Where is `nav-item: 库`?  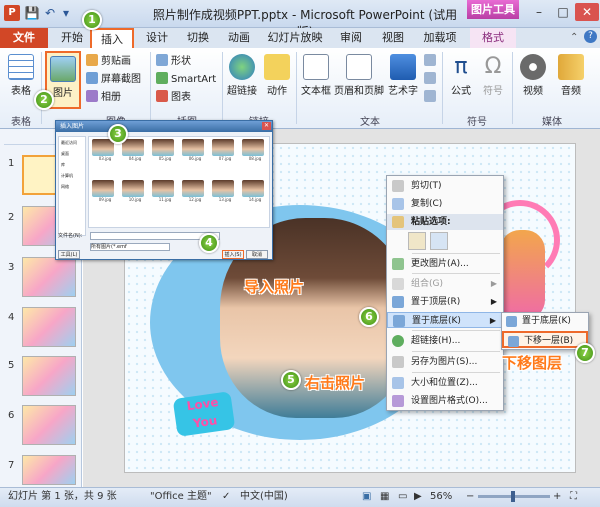 nav-item: 库 is located at coordinates (72, 164).